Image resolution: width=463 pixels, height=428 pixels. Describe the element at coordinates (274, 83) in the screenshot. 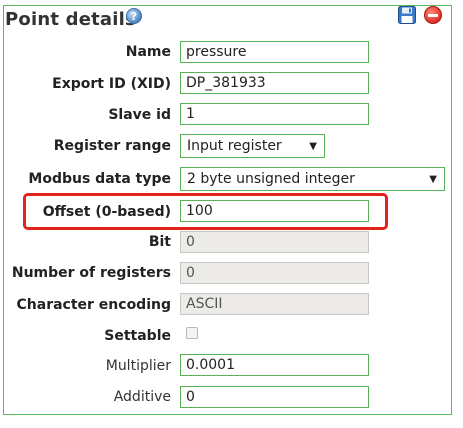

I see `xid-input: DP_381933` at that location.